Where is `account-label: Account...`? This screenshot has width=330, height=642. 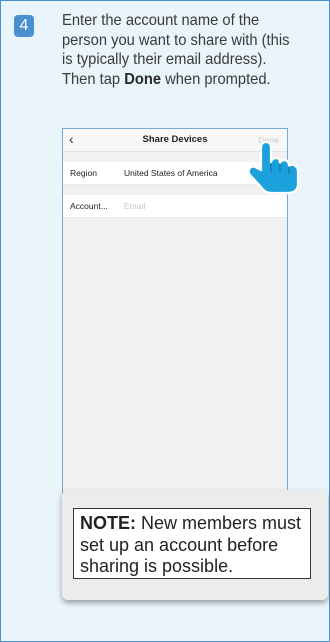
account-label: Account... is located at coordinates (89, 206).